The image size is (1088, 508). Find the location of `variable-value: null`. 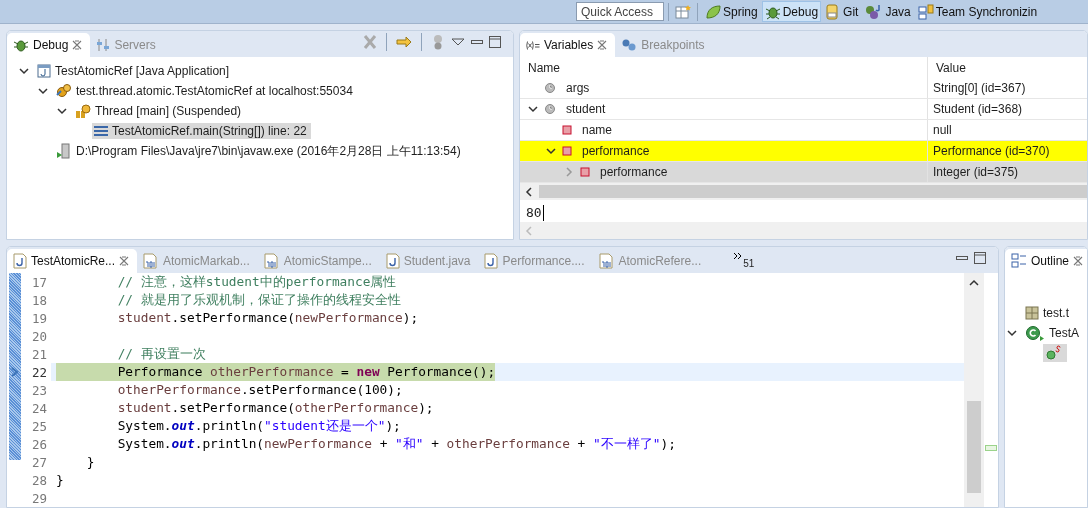

variable-value: null is located at coordinates (942, 130).